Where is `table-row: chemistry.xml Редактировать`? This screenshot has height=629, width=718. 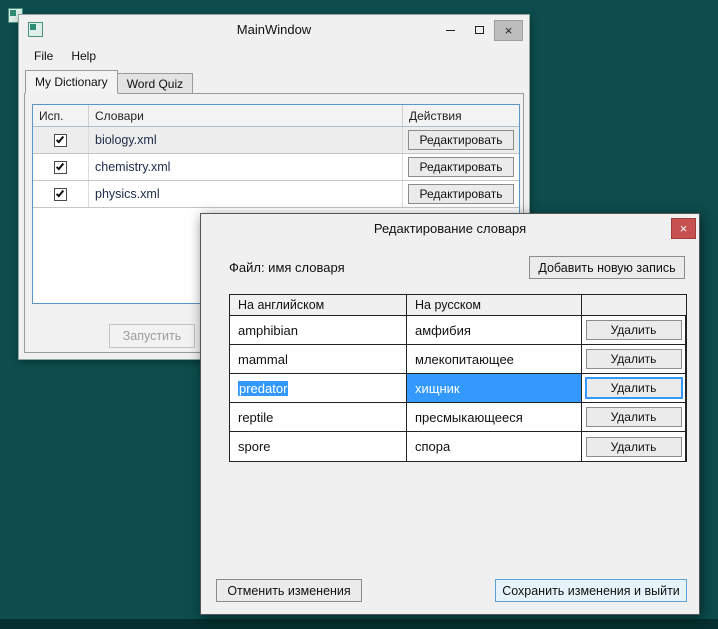 table-row: chemistry.xml Редактировать is located at coordinates (276, 167).